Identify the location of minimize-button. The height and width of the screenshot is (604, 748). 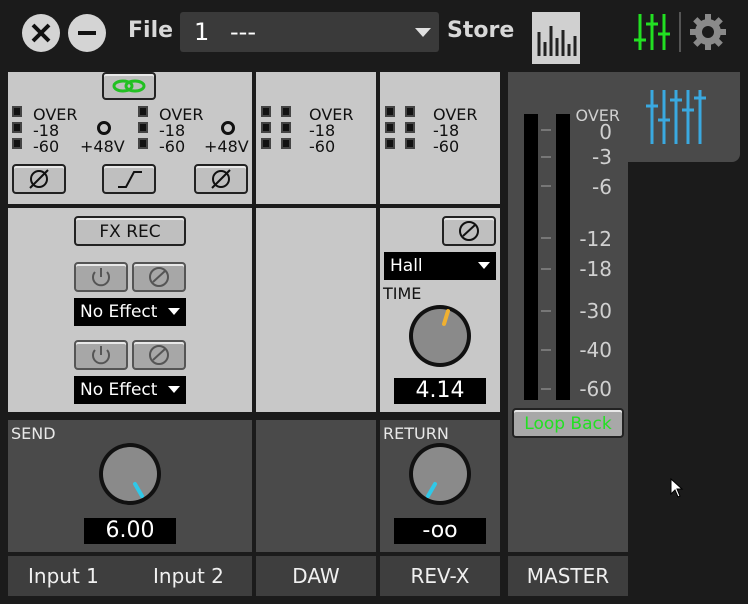
(87, 33).